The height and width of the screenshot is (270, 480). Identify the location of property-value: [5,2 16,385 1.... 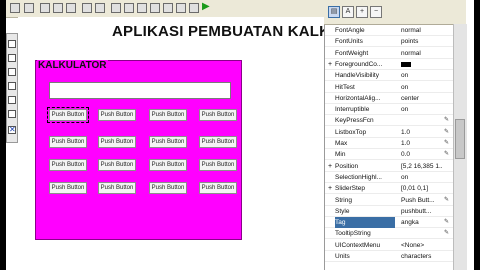
(422, 166).